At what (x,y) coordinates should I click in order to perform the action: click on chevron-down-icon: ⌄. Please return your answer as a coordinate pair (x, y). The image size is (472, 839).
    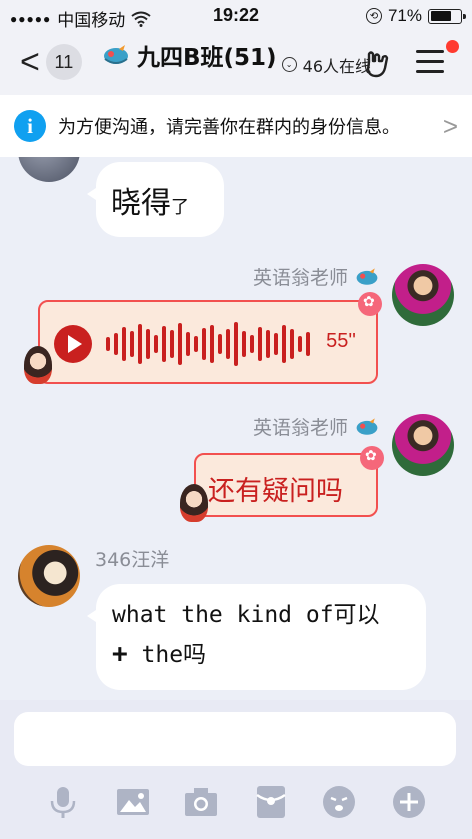
    Looking at the image, I should click on (289, 64).